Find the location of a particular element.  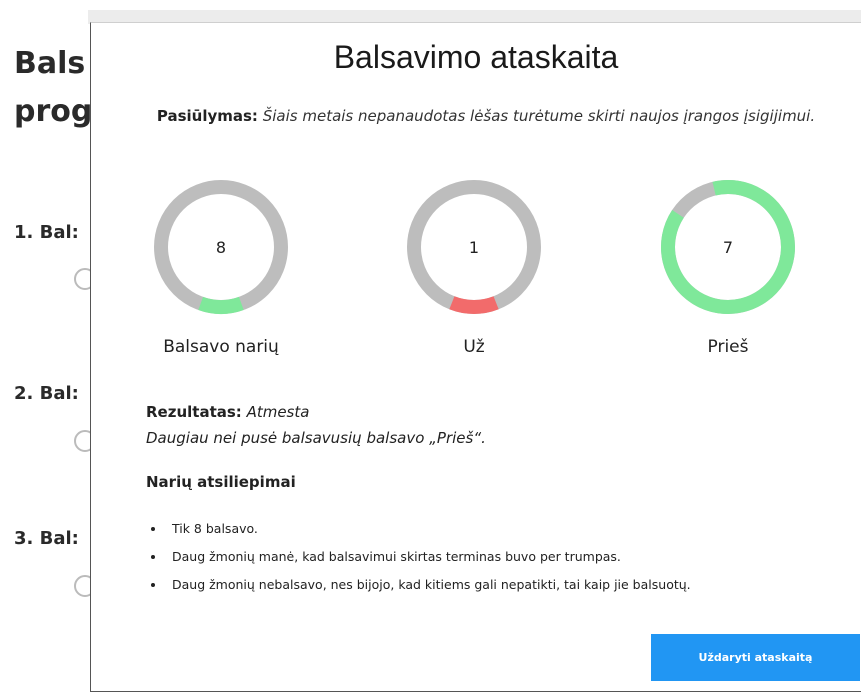

stat-caption: Balsavo narių is located at coordinates (221, 347).